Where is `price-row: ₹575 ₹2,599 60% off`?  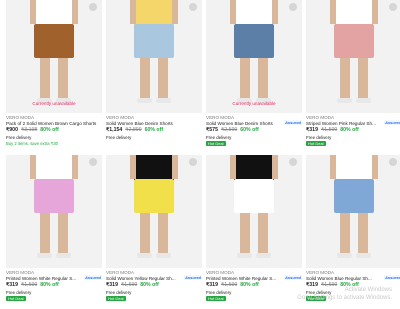
price-row: ₹575 ₹2,599 60% off is located at coordinates (232, 130).